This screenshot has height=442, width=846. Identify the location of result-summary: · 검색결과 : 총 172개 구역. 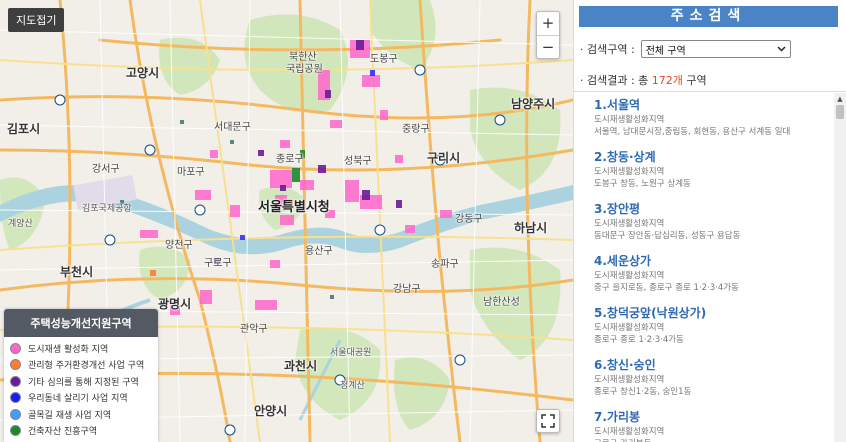
(643, 80).